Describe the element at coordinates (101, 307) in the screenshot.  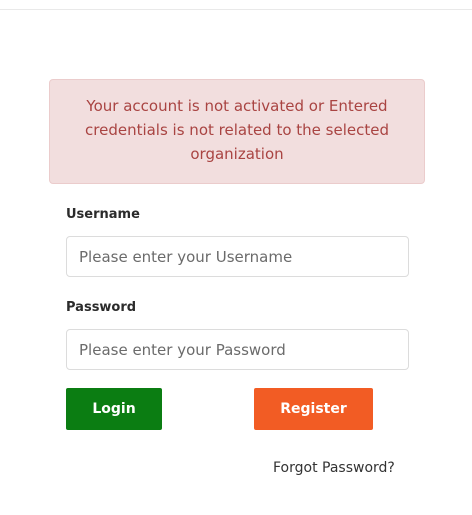
I see `password-label: Password` at that location.